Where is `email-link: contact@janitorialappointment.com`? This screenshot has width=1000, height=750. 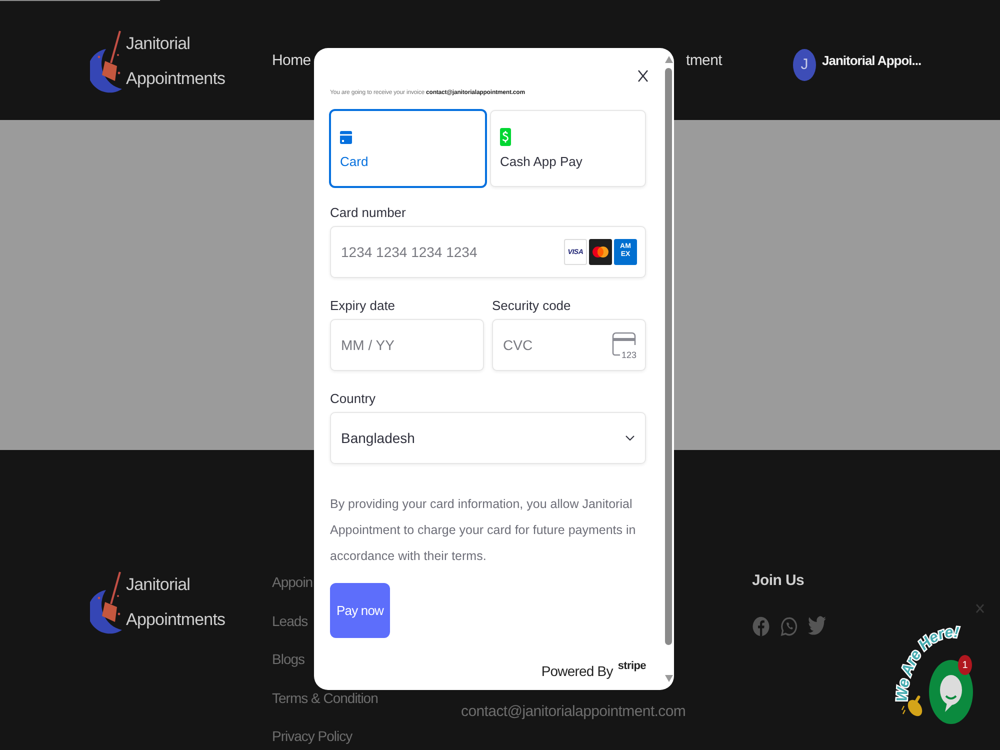
email-link: contact@janitorialappointment.com is located at coordinates (573, 711).